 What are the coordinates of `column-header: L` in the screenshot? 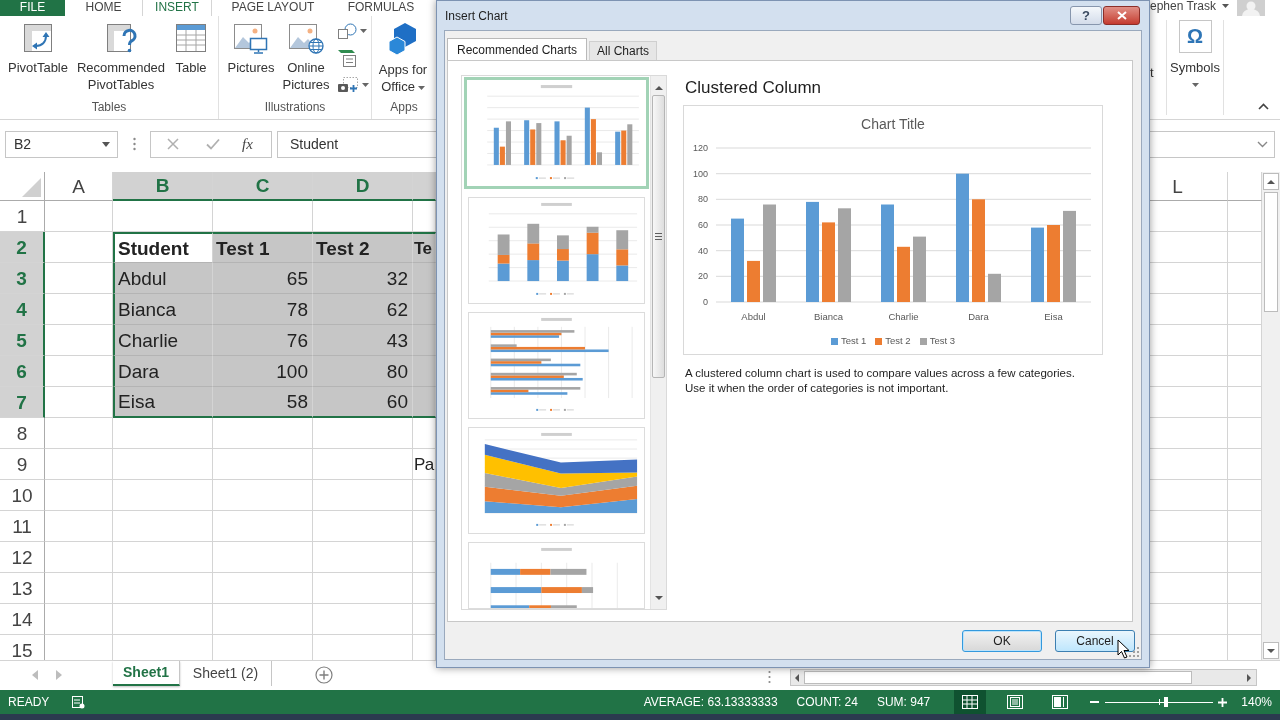 It's located at (1189, 186).